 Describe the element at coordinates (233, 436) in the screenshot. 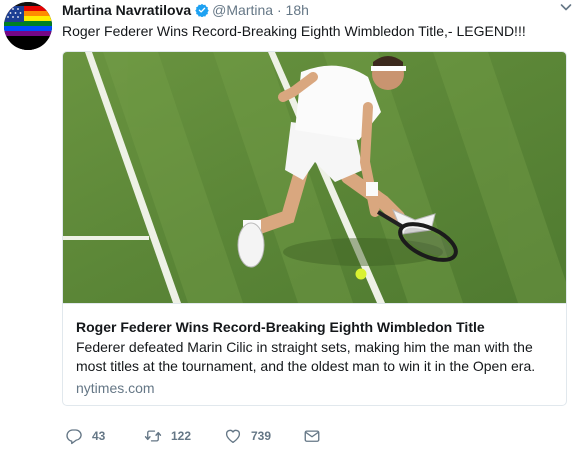

I see `like-icon` at that location.